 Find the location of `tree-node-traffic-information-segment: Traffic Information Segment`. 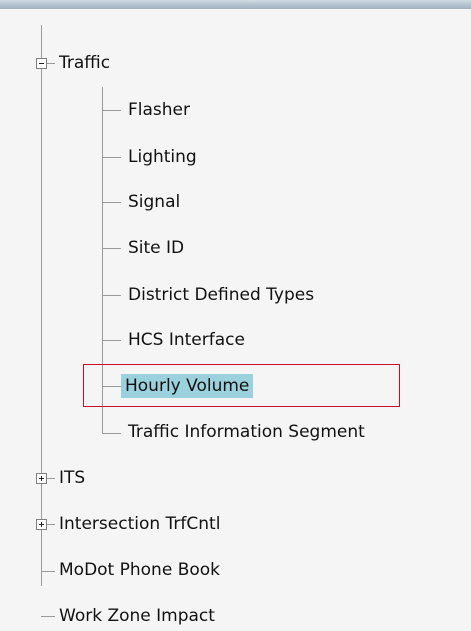

tree-node-traffic-information-segment: Traffic Information Segment is located at coordinates (246, 432).